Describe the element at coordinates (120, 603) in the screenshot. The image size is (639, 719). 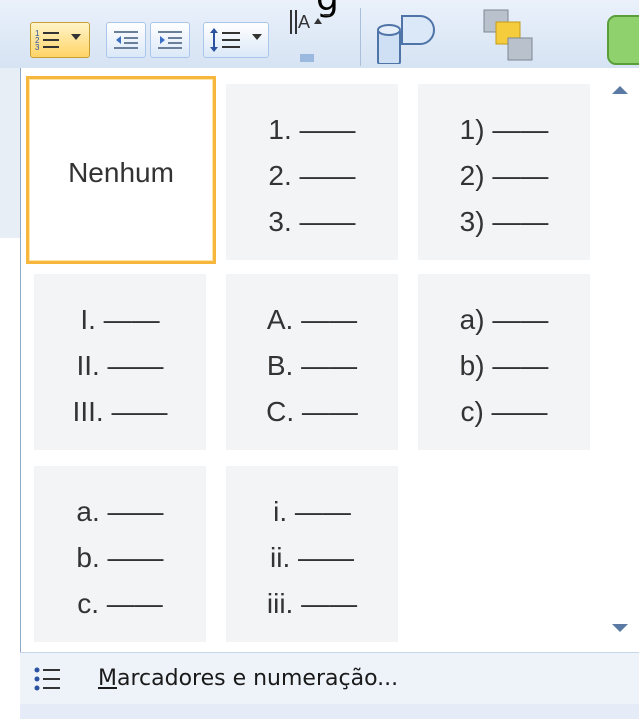
I see `numbering-line: c. ——` at that location.